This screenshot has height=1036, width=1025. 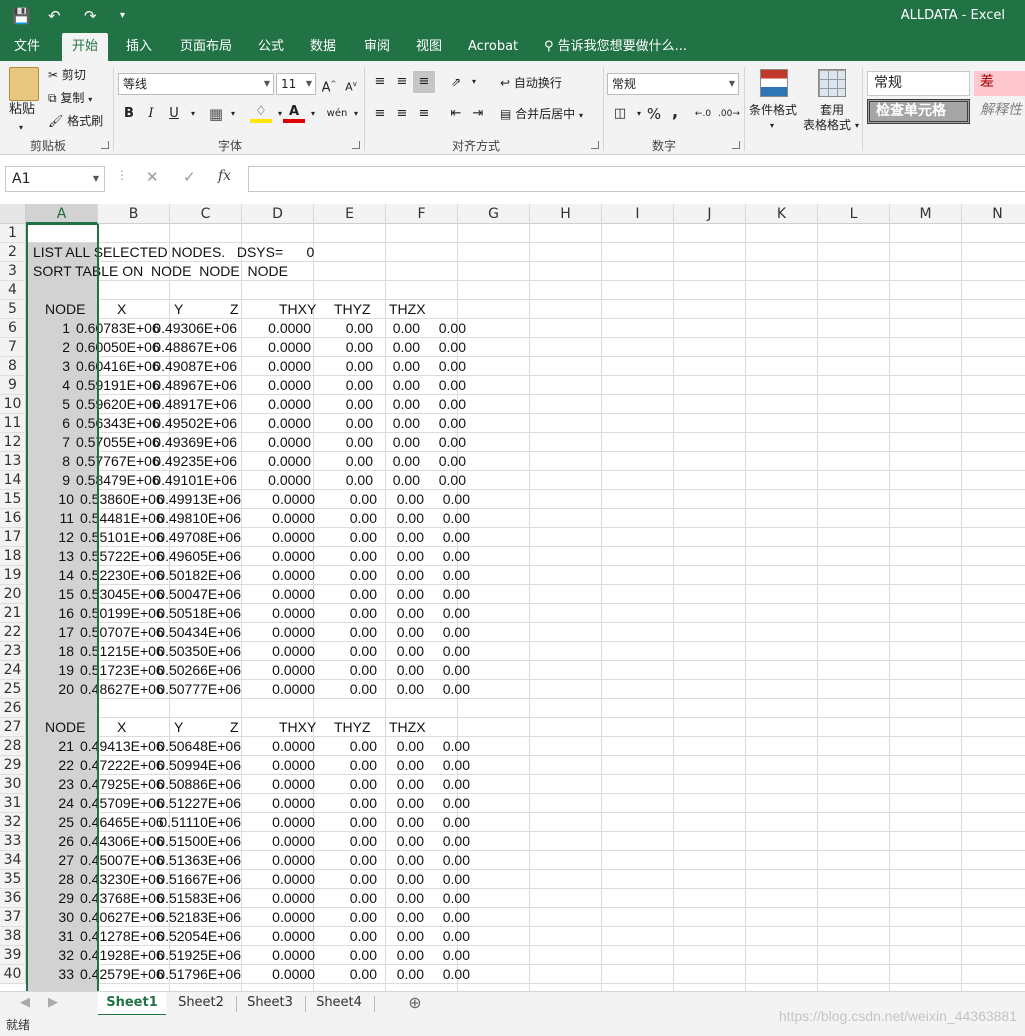 I want to click on insert-function-icon: fx, so click(x=224, y=176).